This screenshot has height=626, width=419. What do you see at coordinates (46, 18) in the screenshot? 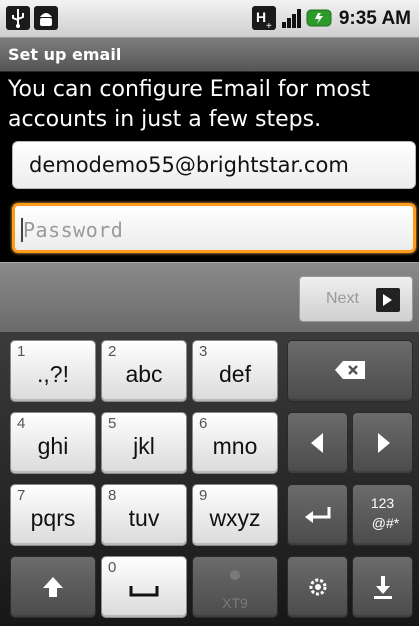
I see `android-icon` at bounding box center [46, 18].